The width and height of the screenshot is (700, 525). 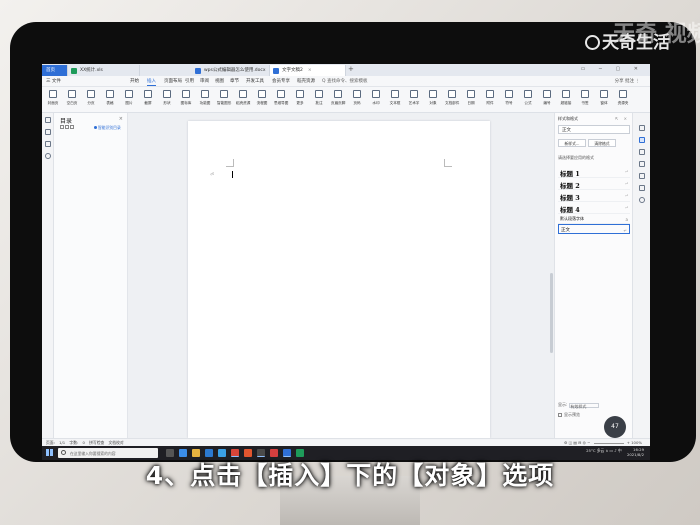 I want to click on ribbon-more-button: 更多, so click(x=300, y=98).